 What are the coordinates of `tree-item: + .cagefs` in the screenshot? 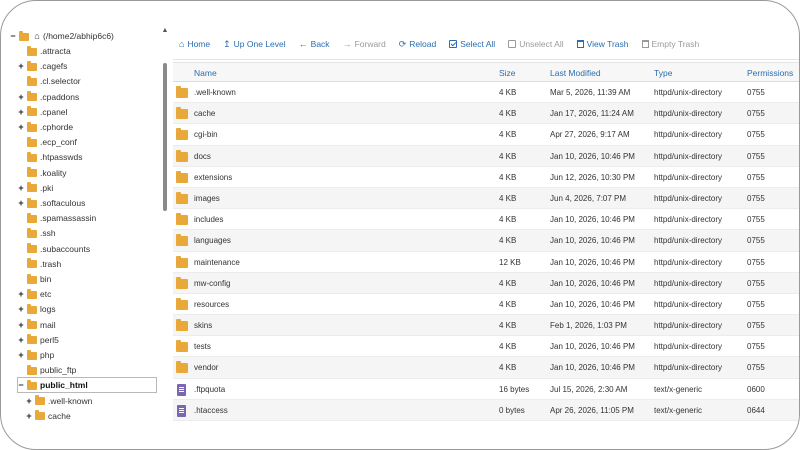 It's located at (42, 66).